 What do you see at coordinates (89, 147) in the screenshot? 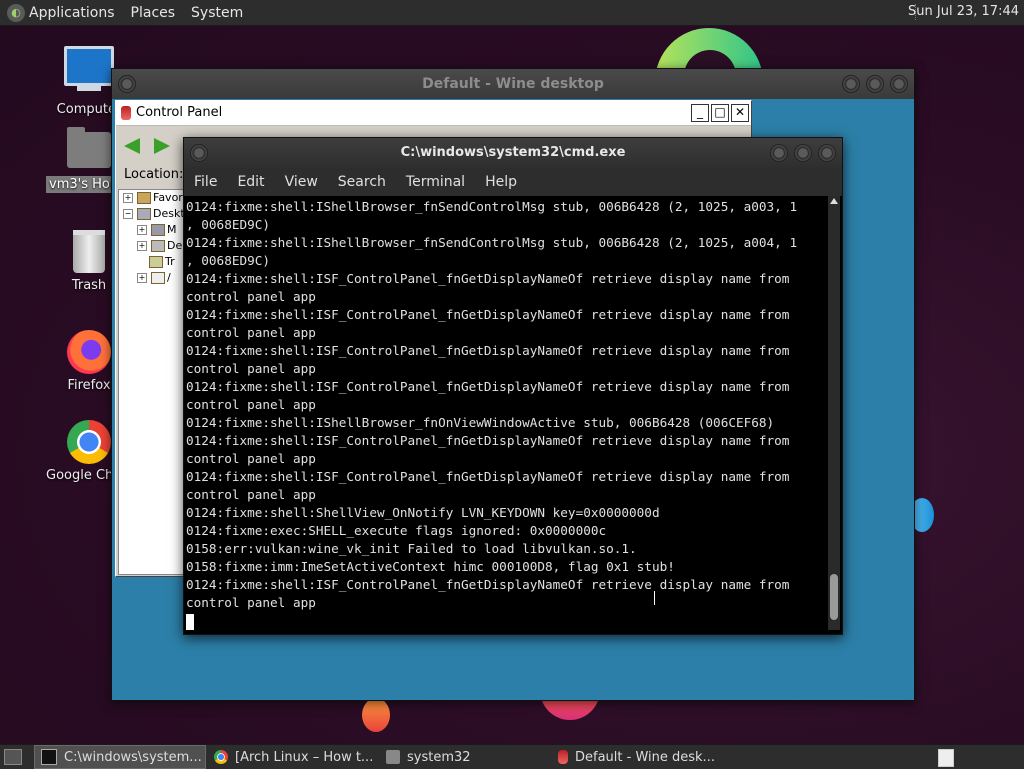
I see `home-folder-icon` at bounding box center [89, 147].